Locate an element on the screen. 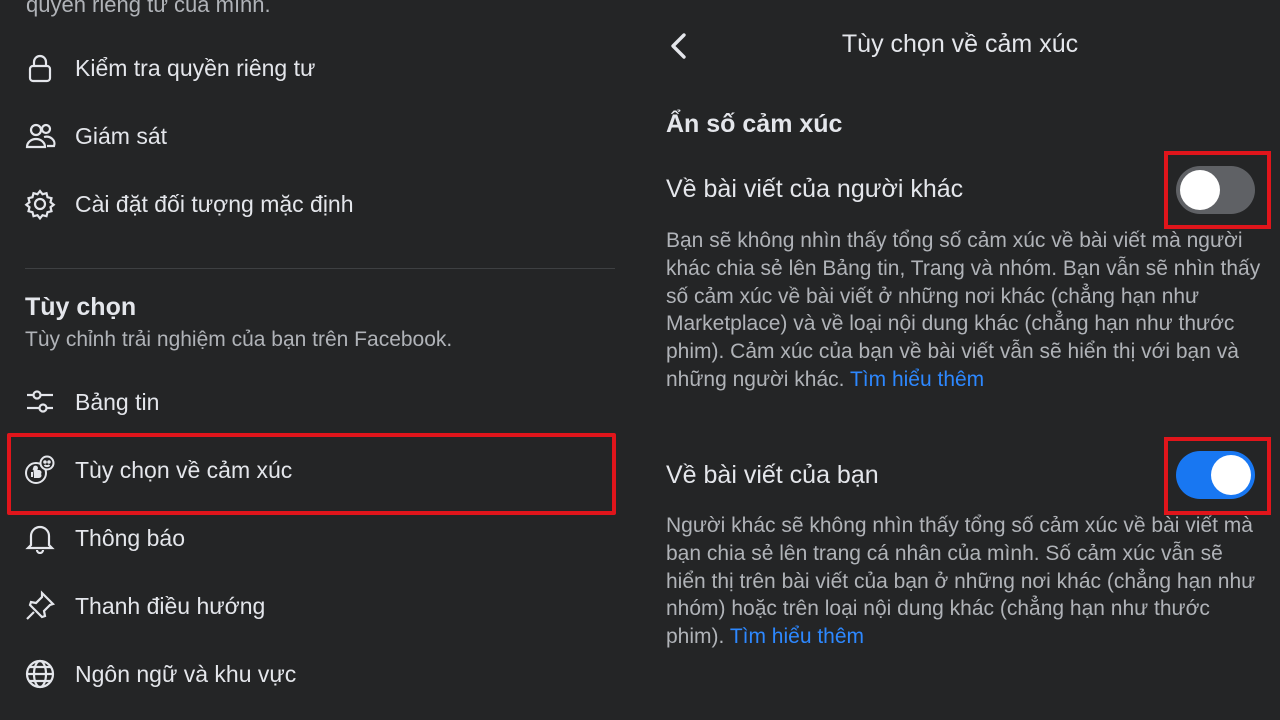 This screenshot has height=720, width=1280. page-title: Tùy chọn về cảm xúc is located at coordinates (960, 44).